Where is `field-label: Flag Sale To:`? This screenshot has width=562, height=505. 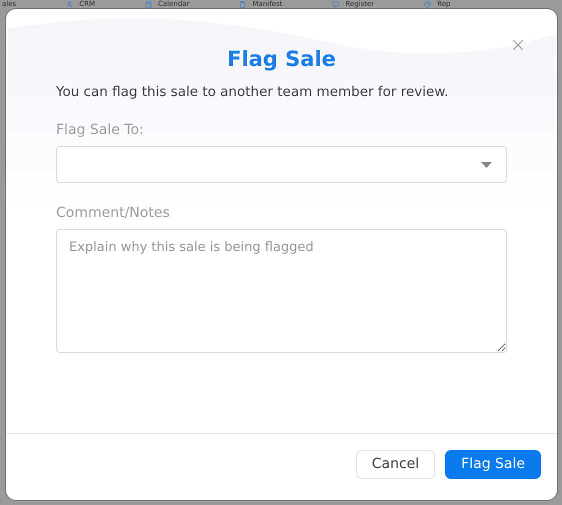 field-label: Flag Sale To: is located at coordinates (100, 130).